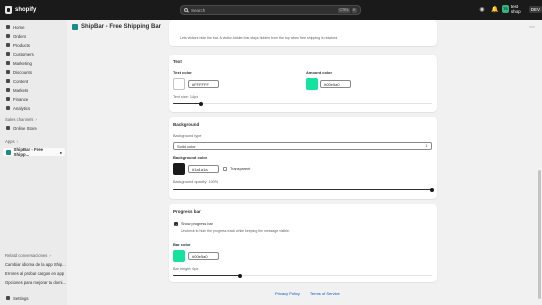  Describe the element at coordinates (198, 10) in the screenshot. I see `search-placeholder: Search` at that location.